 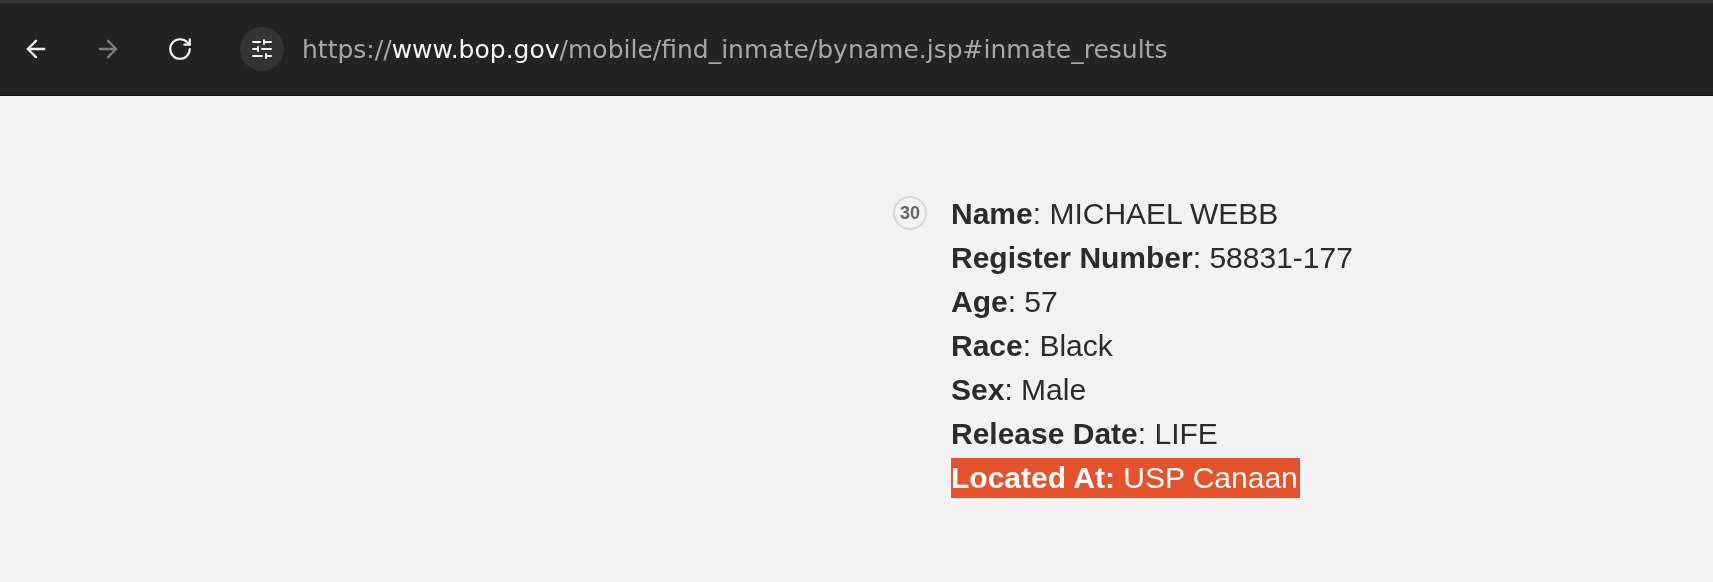 What do you see at coordinates (1115, 214) in the screenshot?
I see `detail-line: Name: MICHAEL WEBB` at bounding box center [1115, 214].